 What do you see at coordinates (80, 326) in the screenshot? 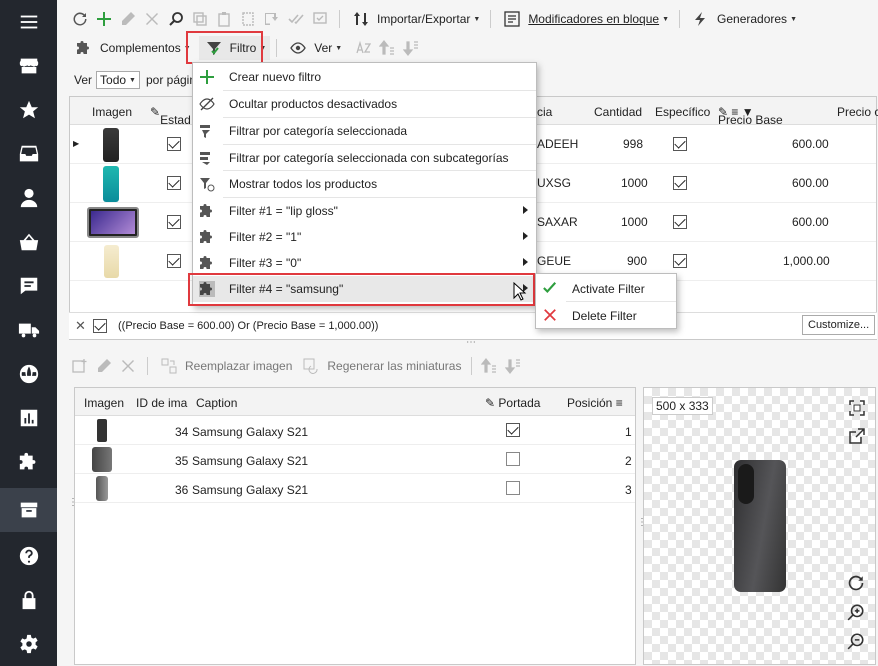
I see `clear-filter-icon: ✕` at bounding box center [80, 326].